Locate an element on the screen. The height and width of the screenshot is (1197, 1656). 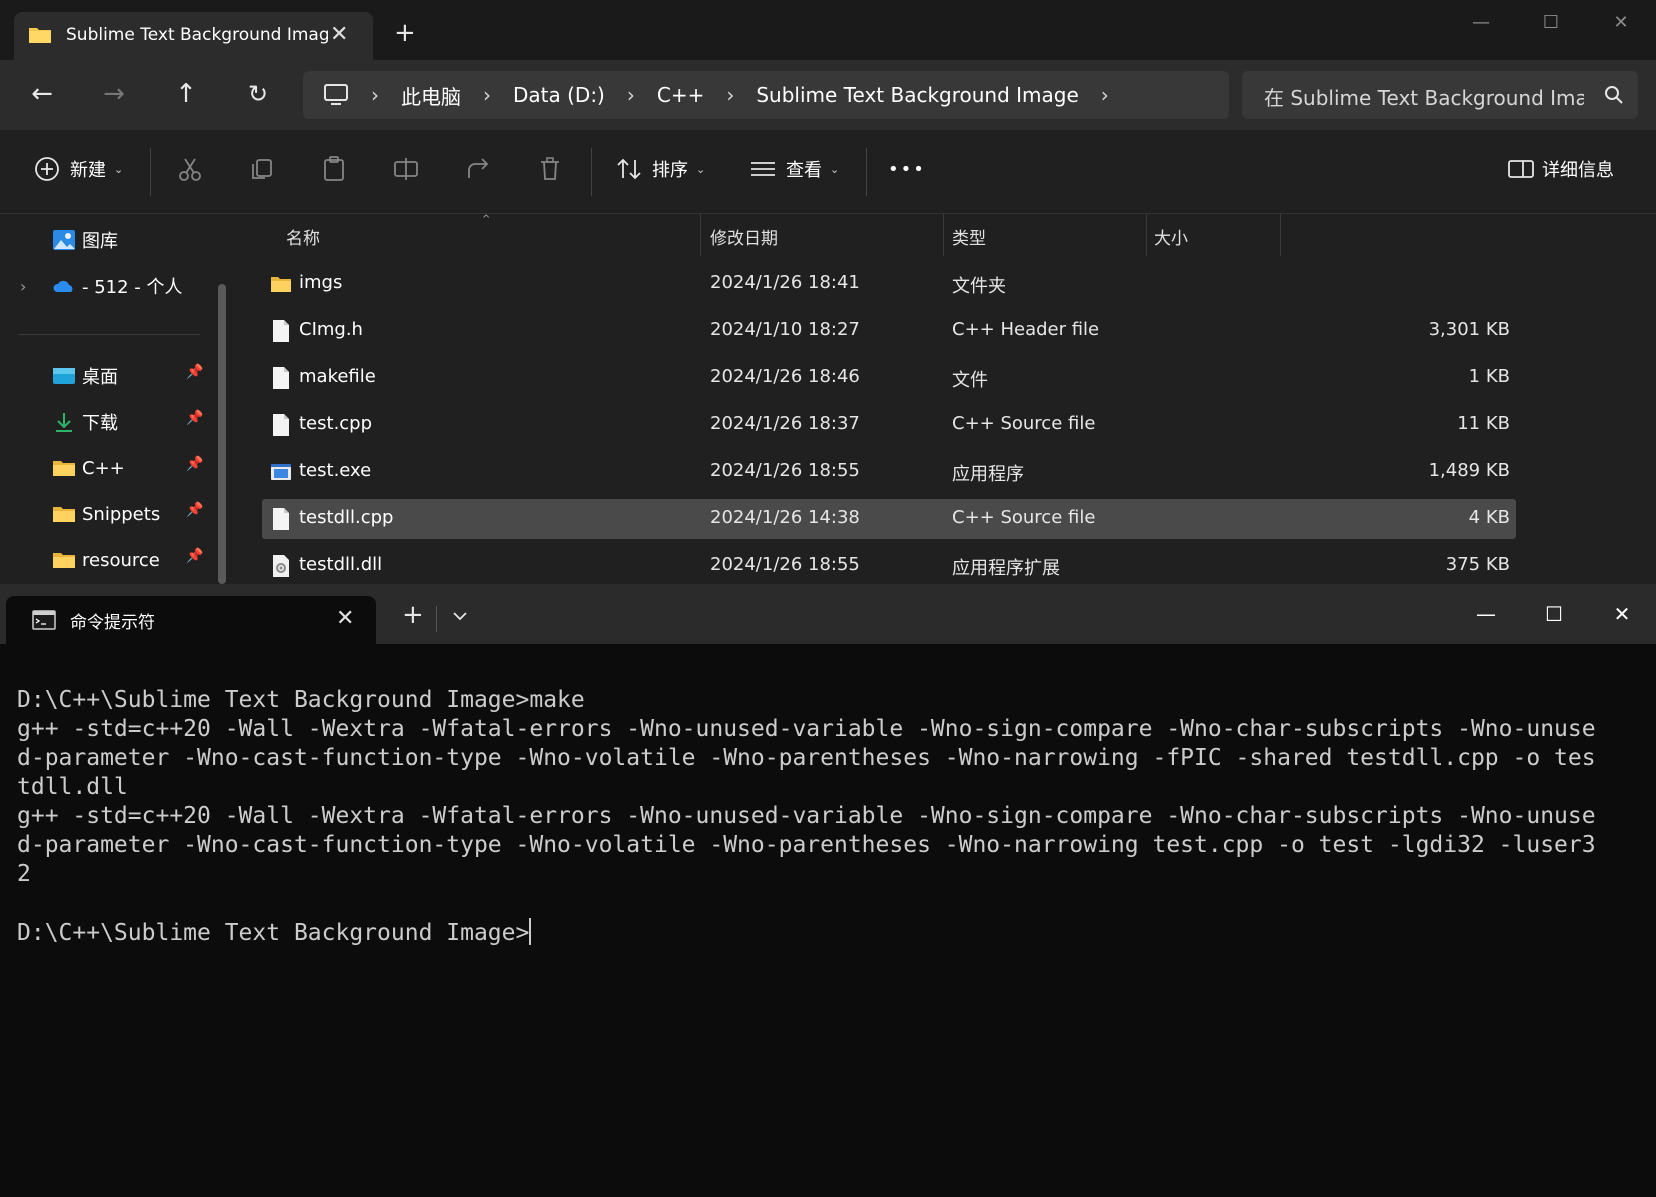
file-size: 375 KB is located at coordinates (1477, 564).